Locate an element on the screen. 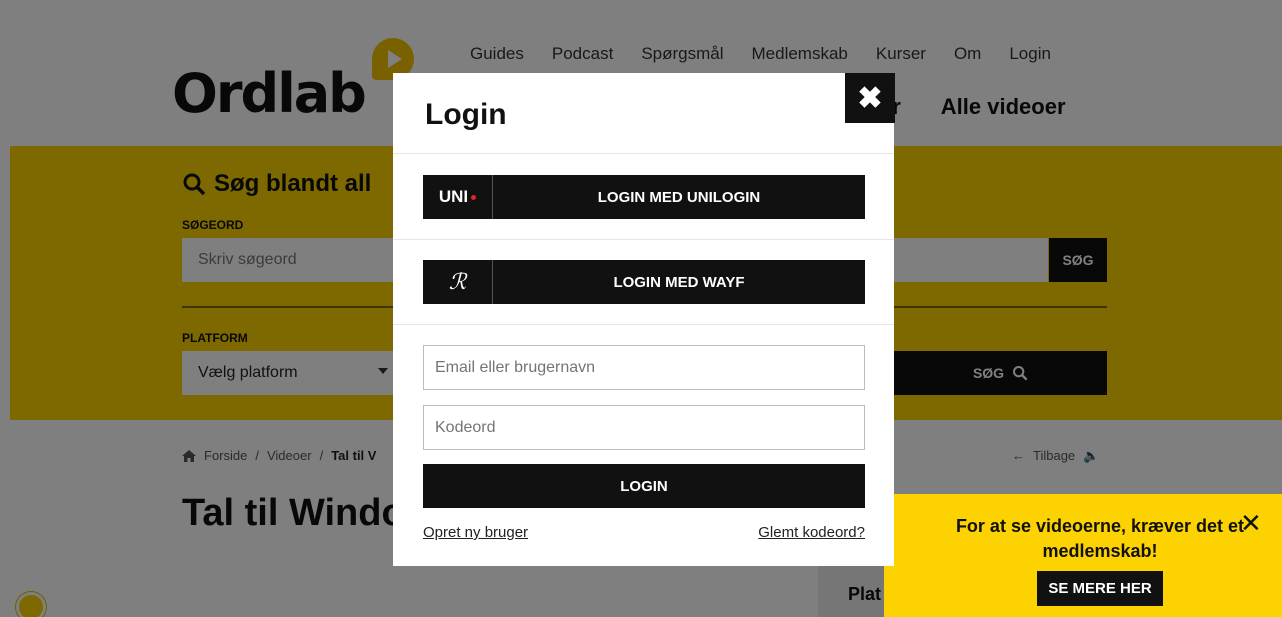 The height and width of the screenshot is (617, 1282). unilogin-button: UNI LOGIN MED UNILOGIN is located at coordinates (644, 197).